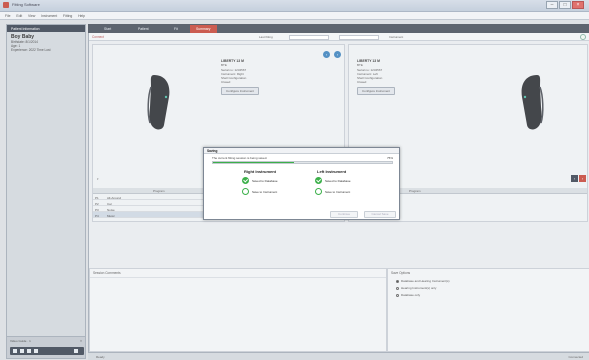 The width and height of the screenshot is (589, 360). Describe the element at coordinates (301, 151) in the screenshot. I see `dialog-title: Saving` at that location.